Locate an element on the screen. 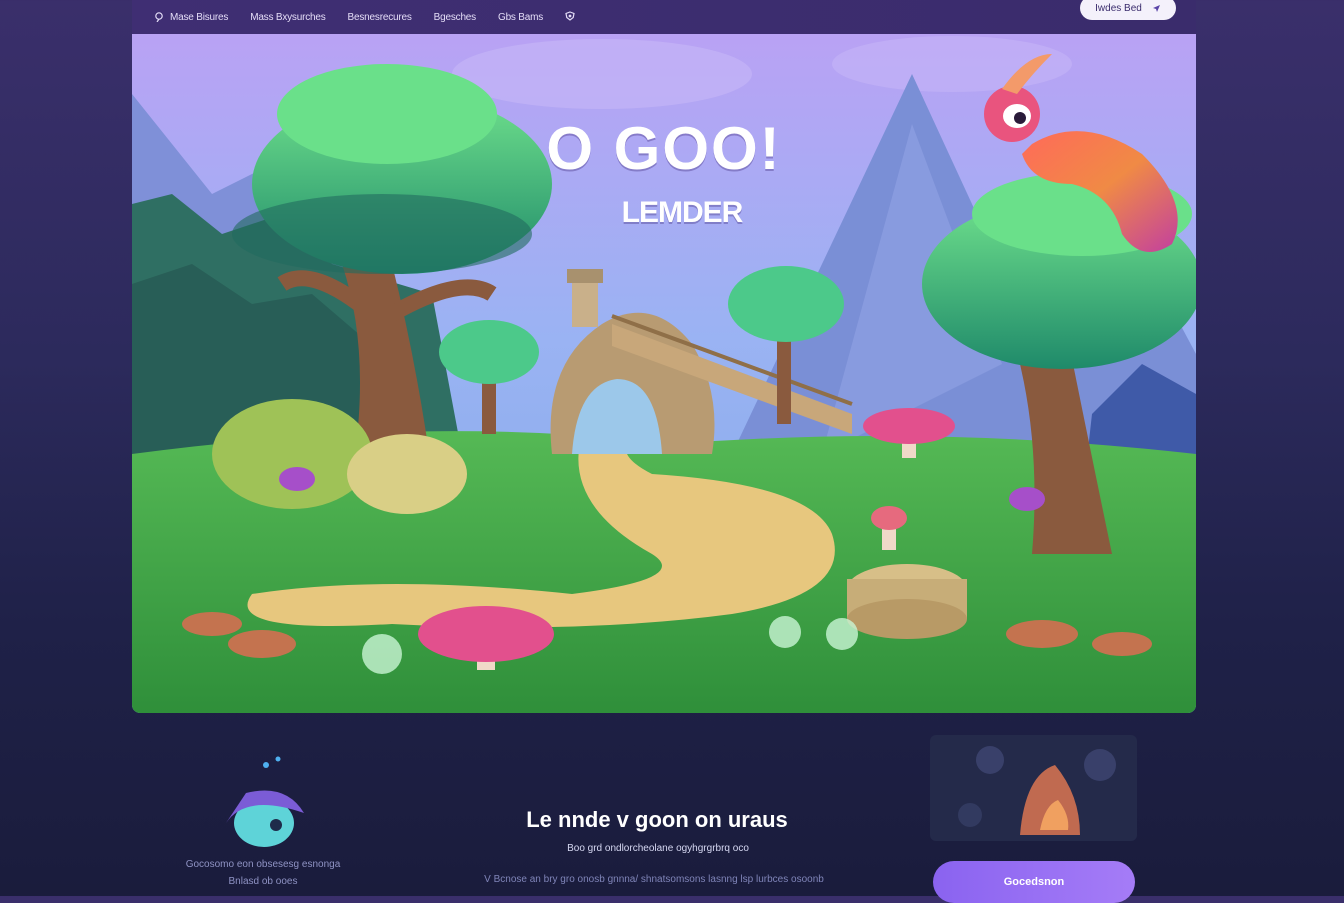 The width and height of the screenshot is (1344, 903). left-caption-line-1: Gocosomo eon obsesesg esnonga is located at coordinates (263, 864).